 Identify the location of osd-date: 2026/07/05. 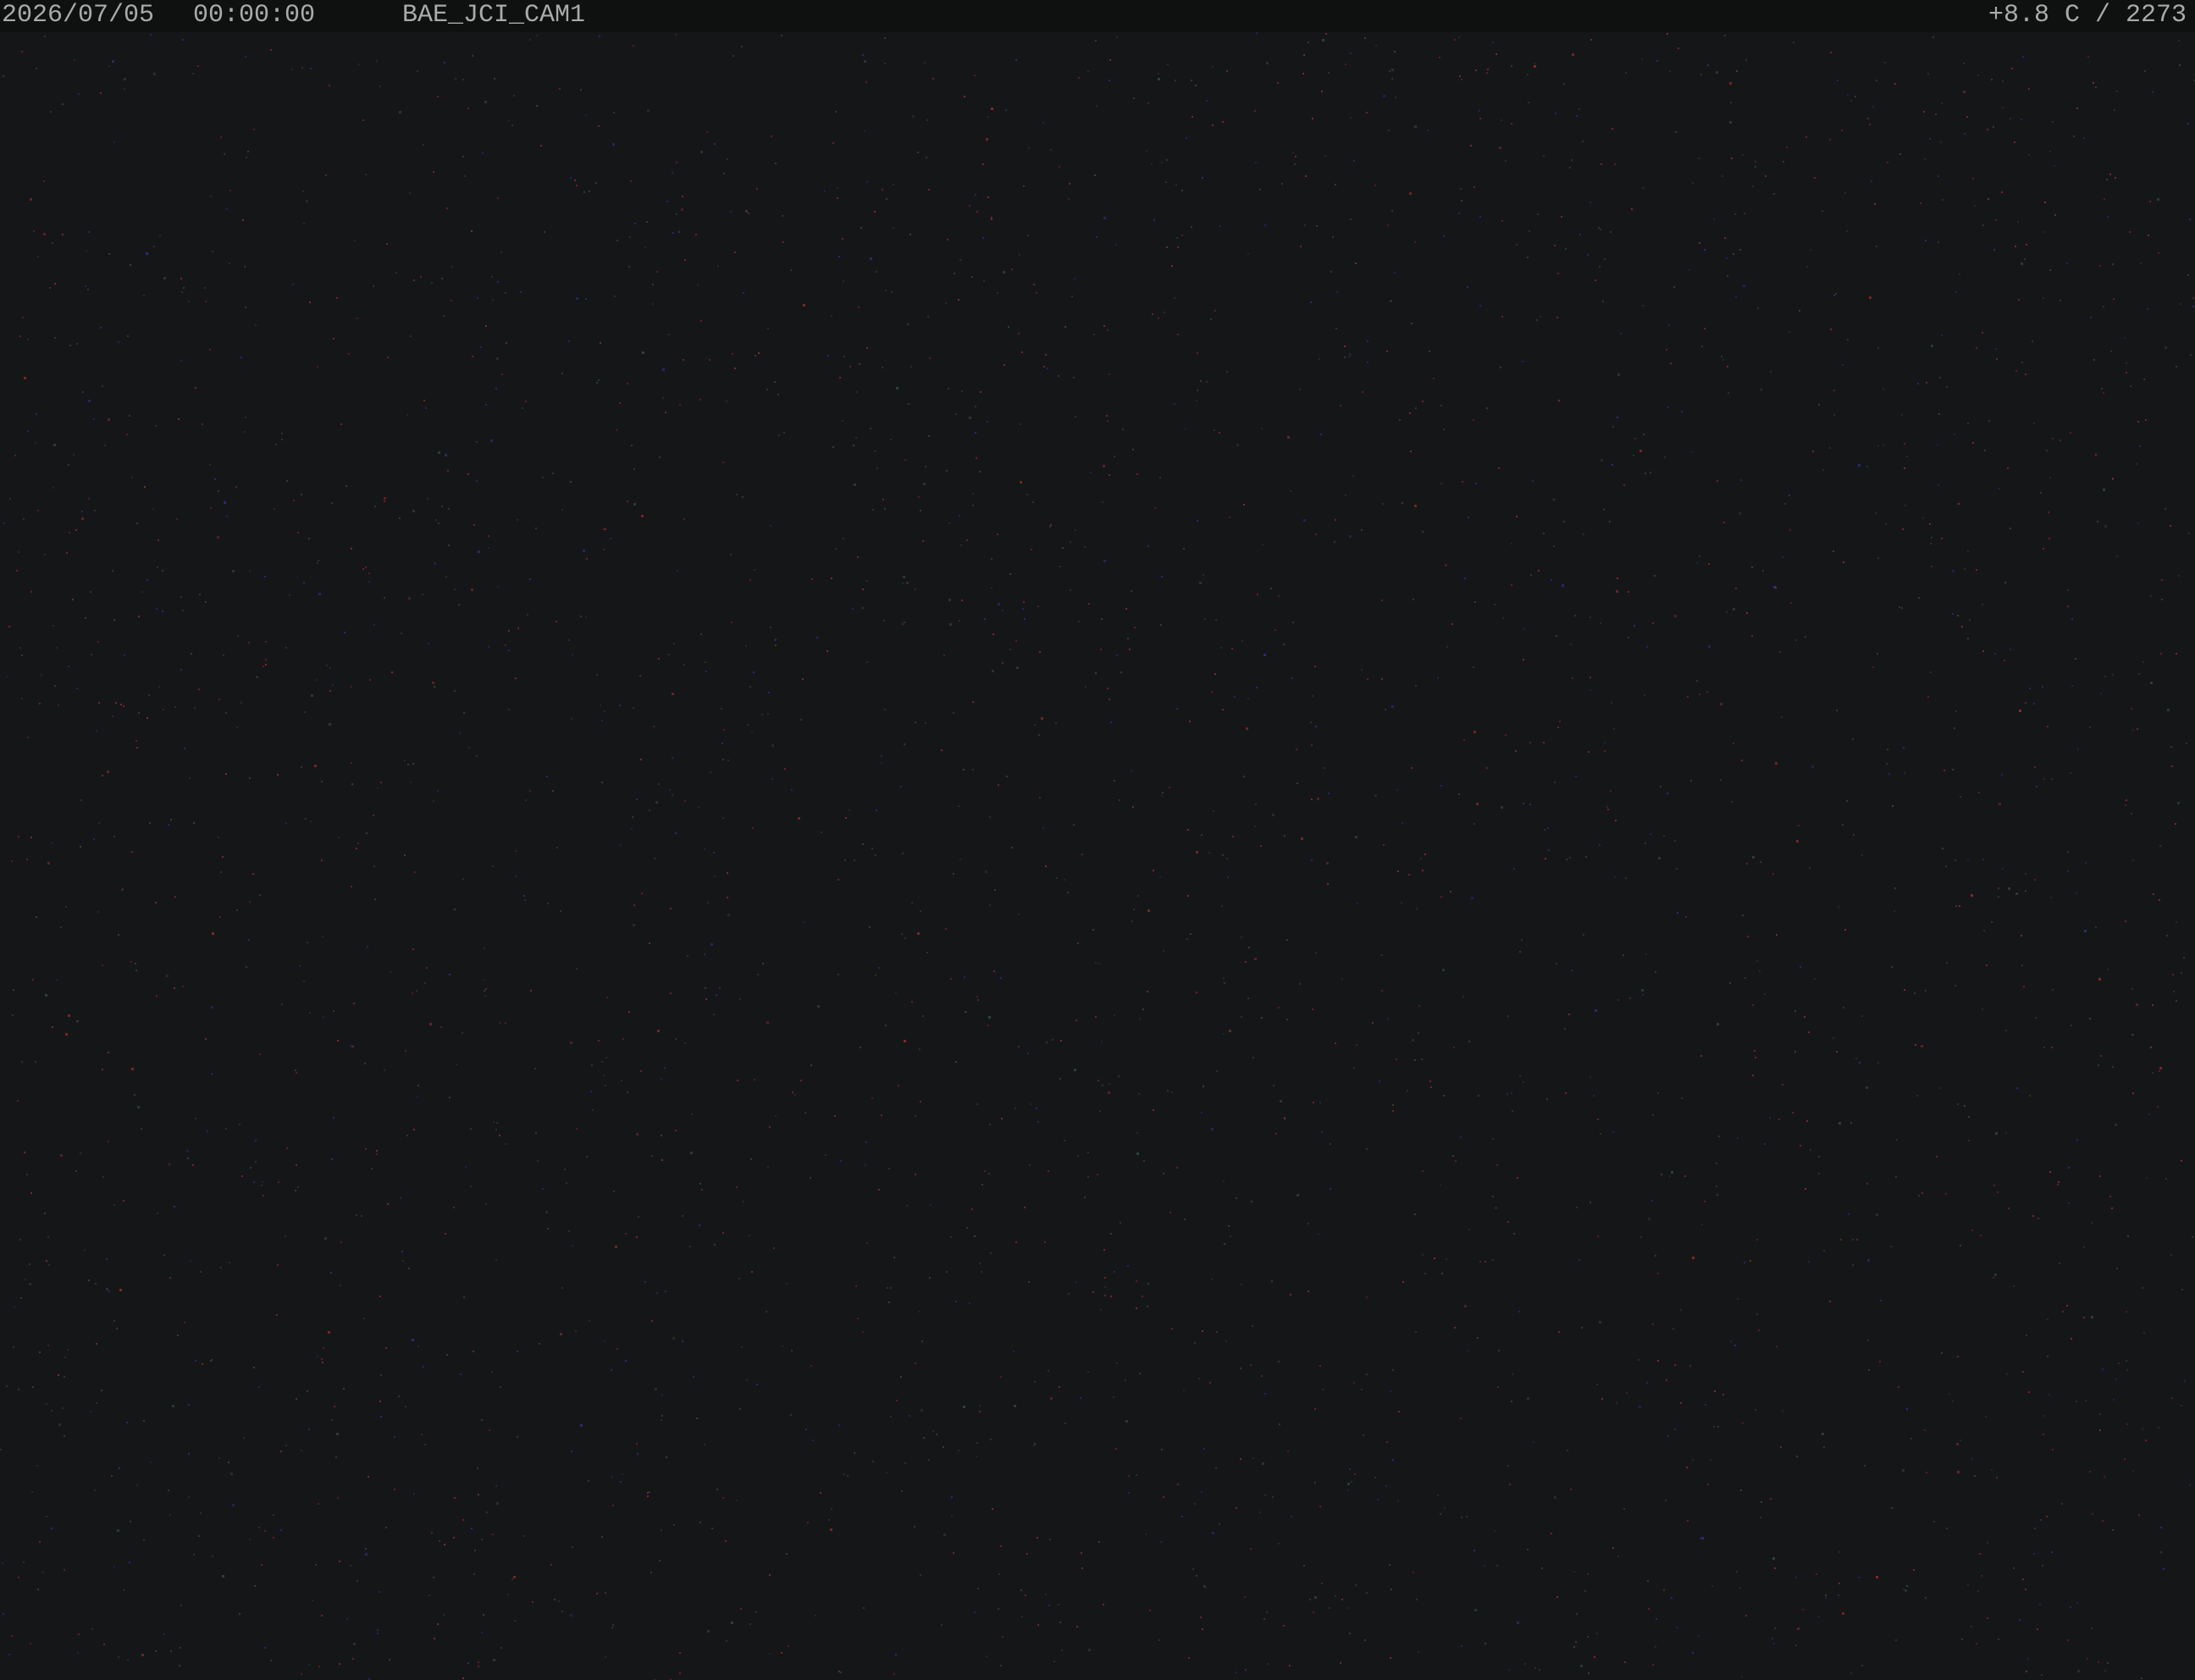
(79, 15).